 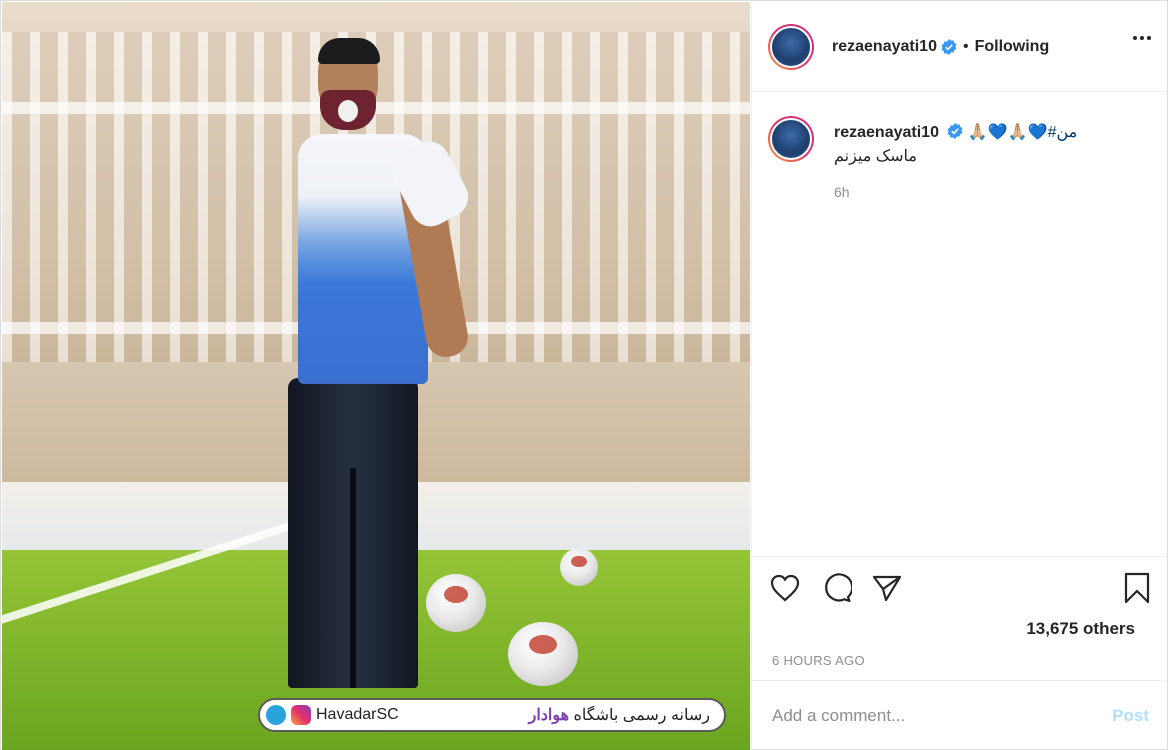 I want to click on player-hair, so click(x=349, y=51).